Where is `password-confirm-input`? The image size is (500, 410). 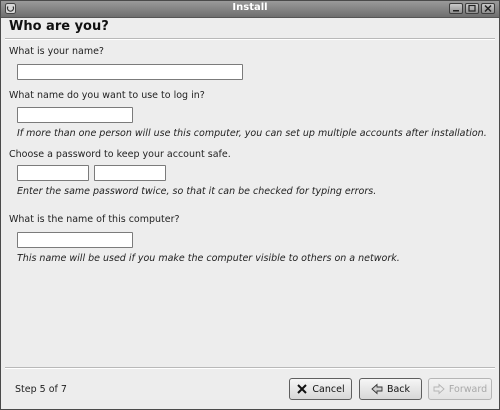
password-confirm-input is located at coordinates (130, 173).